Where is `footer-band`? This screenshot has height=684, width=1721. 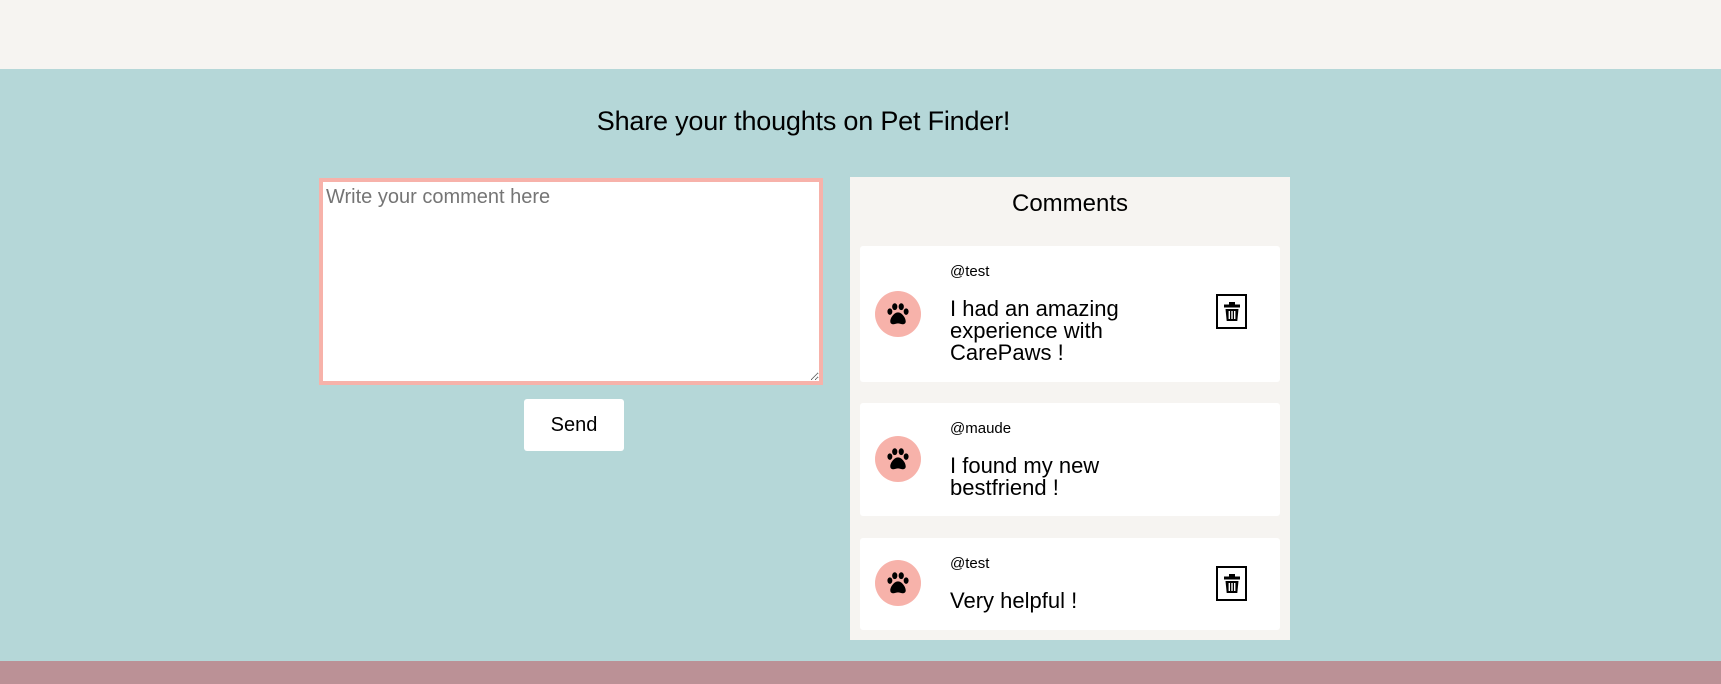
footer-band is located at coordinates (860, 672).